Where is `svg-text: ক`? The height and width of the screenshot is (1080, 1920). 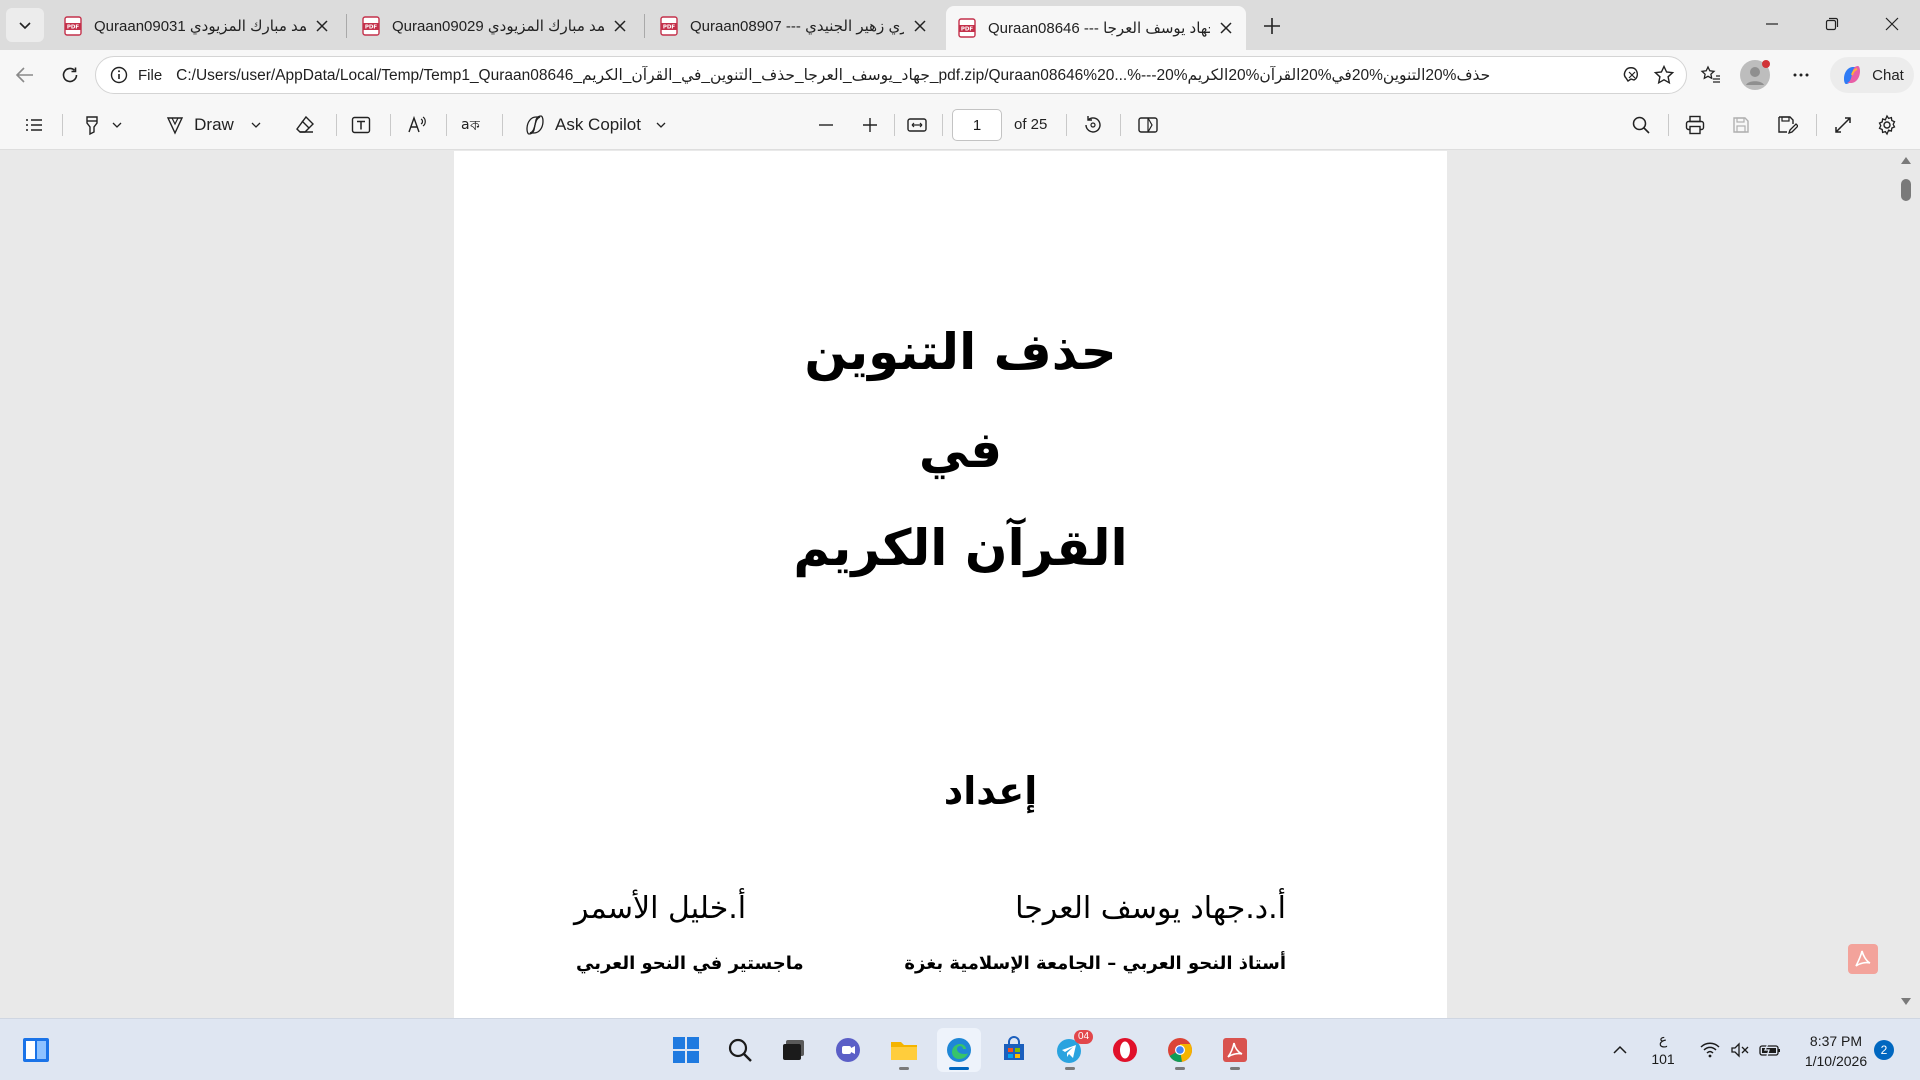
svg-text: ক is located at coordinates (474, 126).